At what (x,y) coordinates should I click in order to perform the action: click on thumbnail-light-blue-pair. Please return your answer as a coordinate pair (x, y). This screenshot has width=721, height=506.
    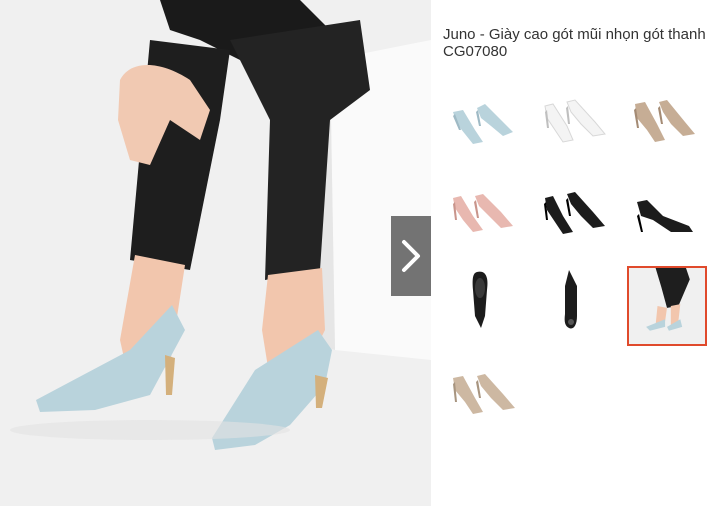
    Looking at the image, I should click on (483, 122).